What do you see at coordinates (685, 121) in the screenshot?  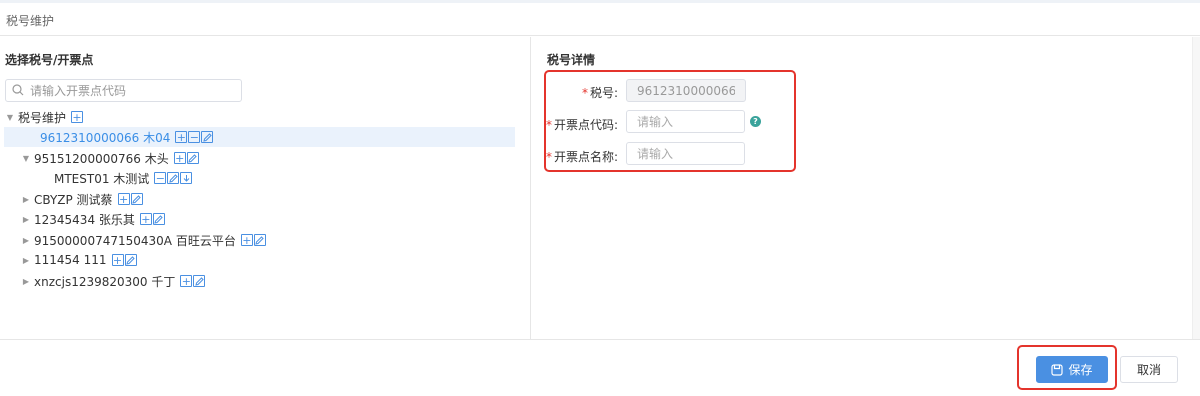 I see `invoice-point-code-field` at bounding box center [685, 121].